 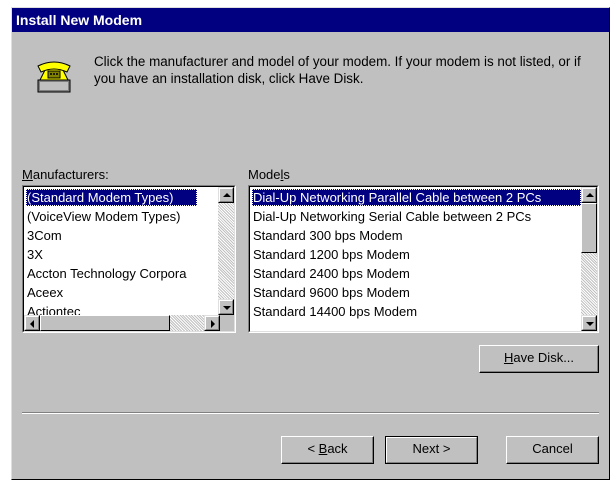 I want to click on manufacturers-list-item: (Standard Modem Types), so click(x=111, y=197).